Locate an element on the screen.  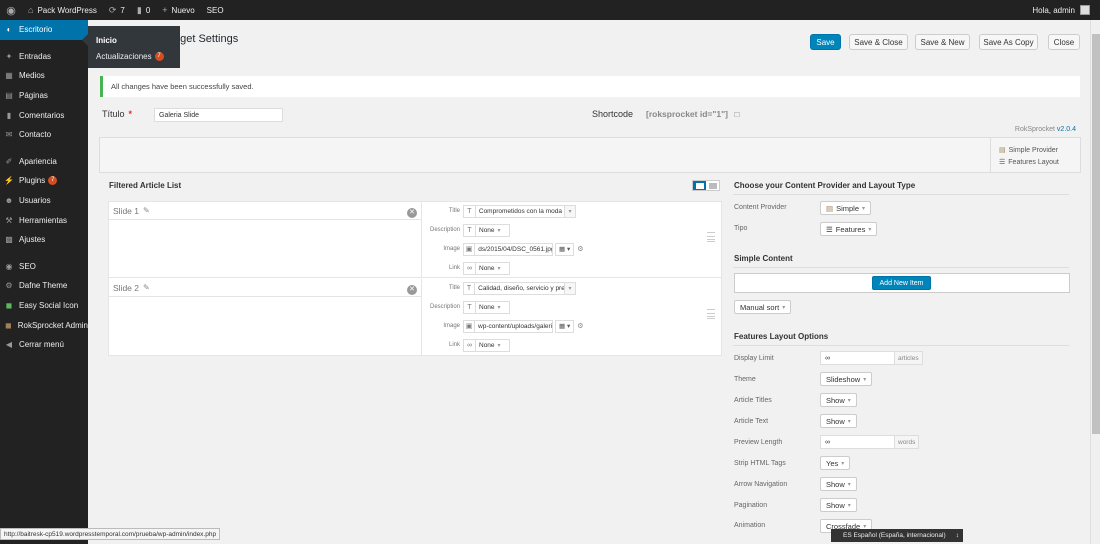
sidebar-collapse-menu: ◀ Cerrar menú is located at coordinates (44, 345).